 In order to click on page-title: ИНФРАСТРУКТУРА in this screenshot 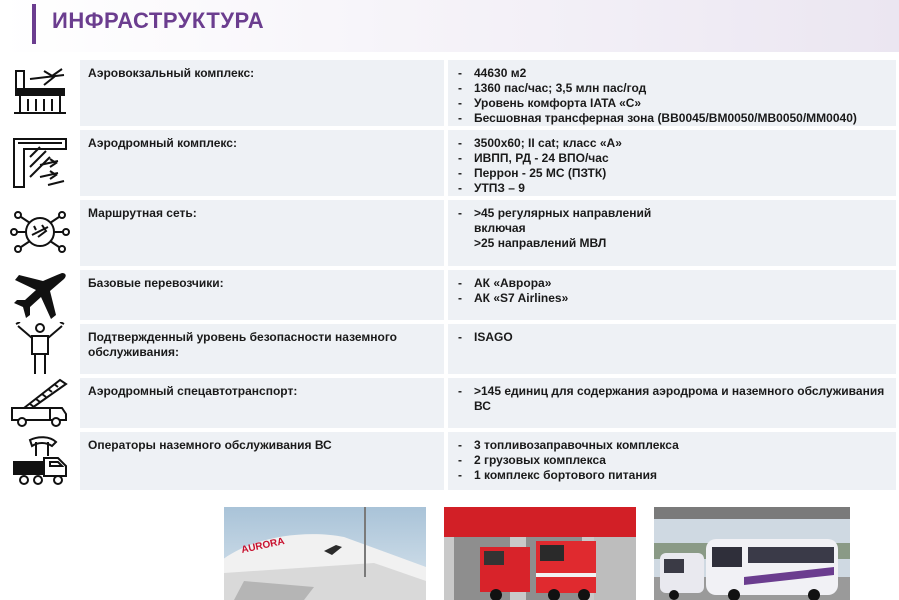, I will do `click(158, 20)`.